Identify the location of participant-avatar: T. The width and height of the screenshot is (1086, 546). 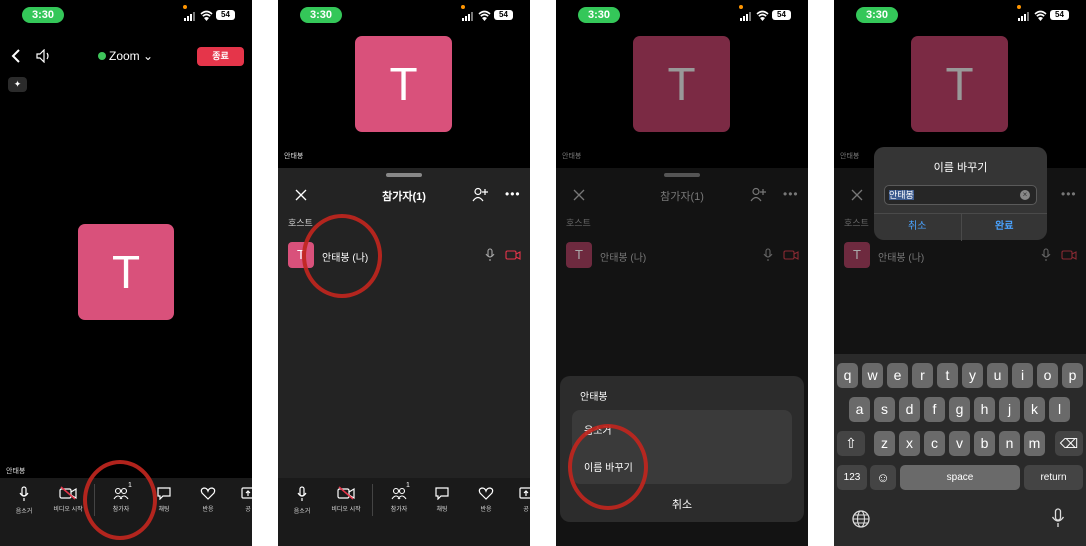
(857, 255).